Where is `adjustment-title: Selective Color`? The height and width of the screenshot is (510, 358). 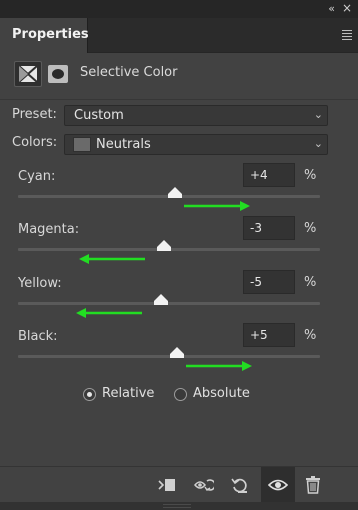
adjustment-title: Selective Color is located at coordinates (129, 72).